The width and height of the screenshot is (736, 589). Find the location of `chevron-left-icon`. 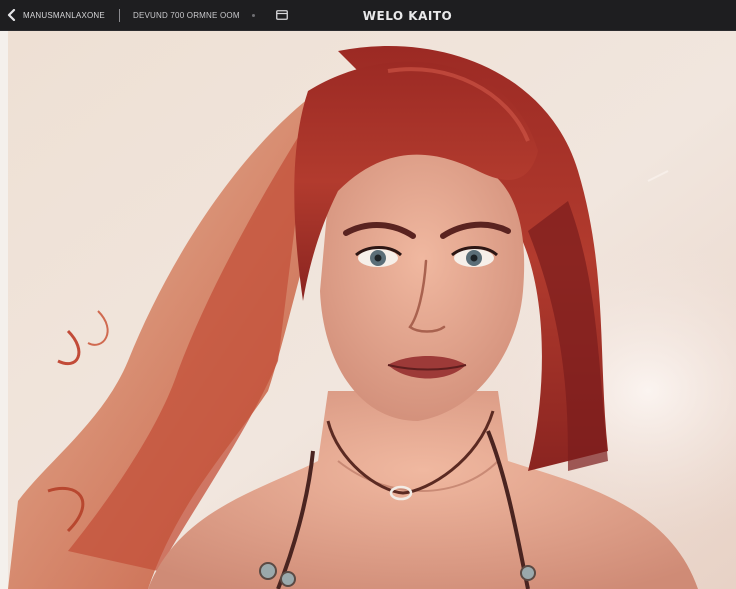

chevron-left-icon is located at coordinates (12, 15).